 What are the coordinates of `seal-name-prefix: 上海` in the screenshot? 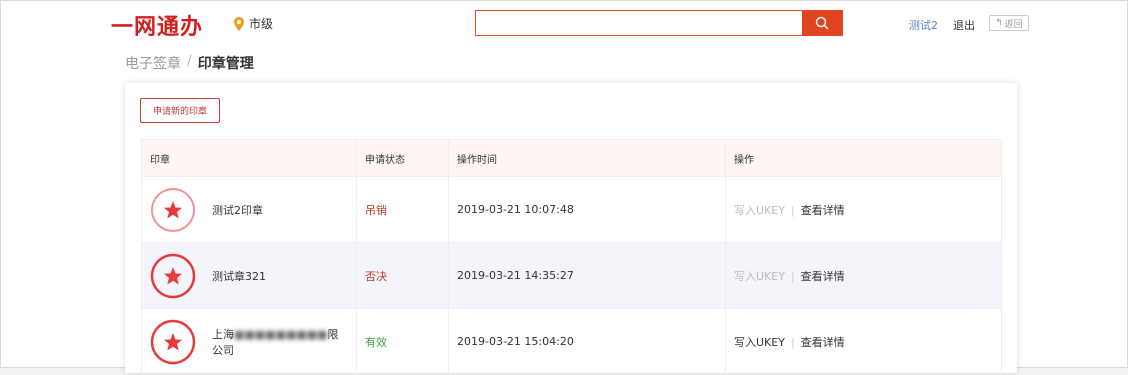 It's located at (223, 334).